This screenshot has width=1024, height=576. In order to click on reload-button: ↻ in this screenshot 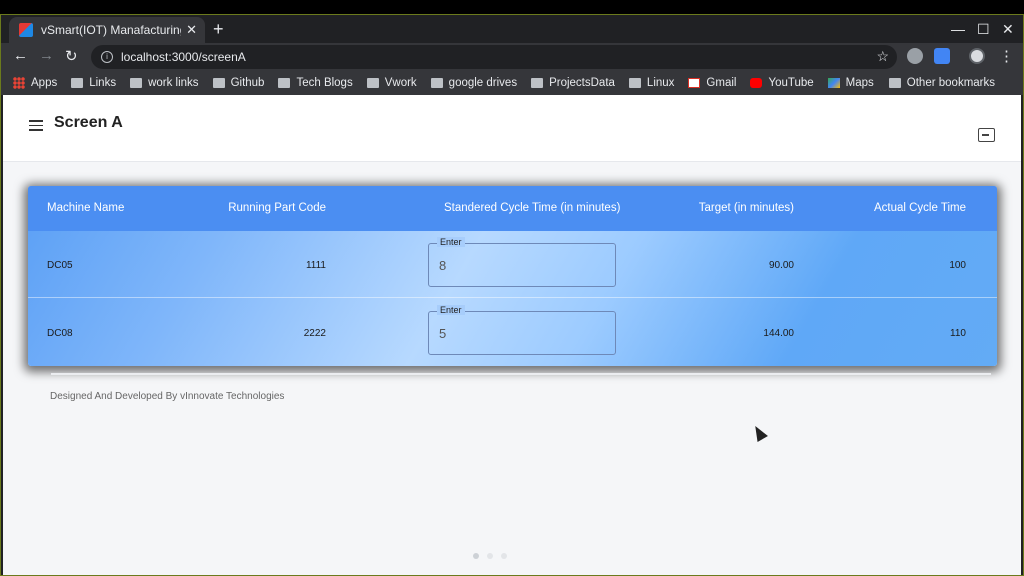, I will do `click(71, 56)`.